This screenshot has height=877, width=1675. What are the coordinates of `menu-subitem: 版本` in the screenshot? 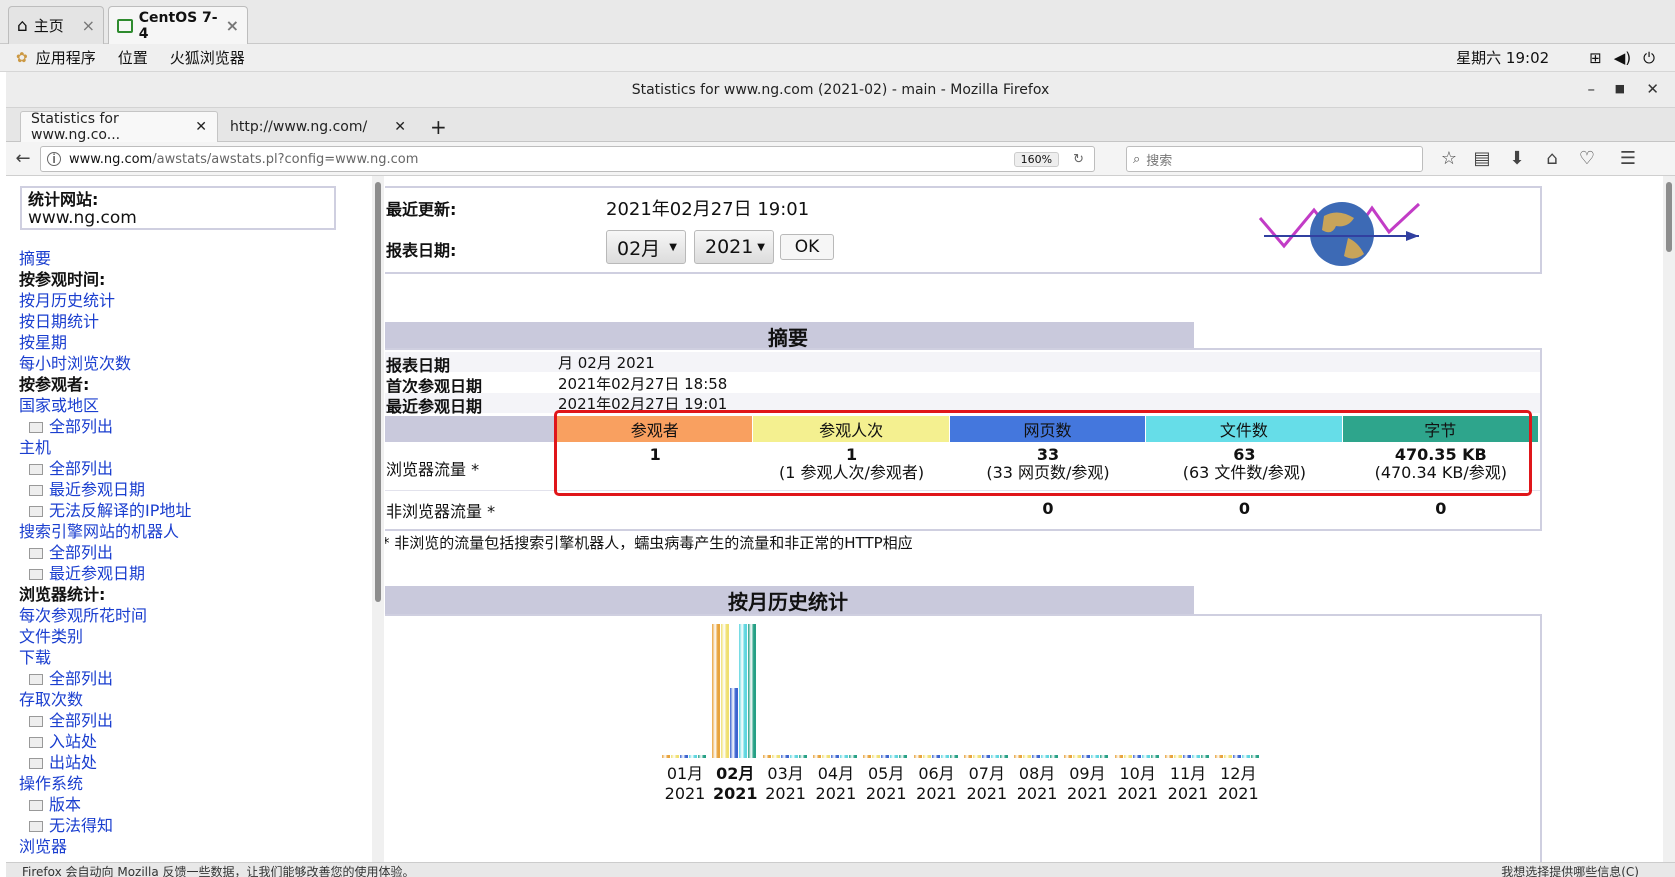 It's located at (105, 804).